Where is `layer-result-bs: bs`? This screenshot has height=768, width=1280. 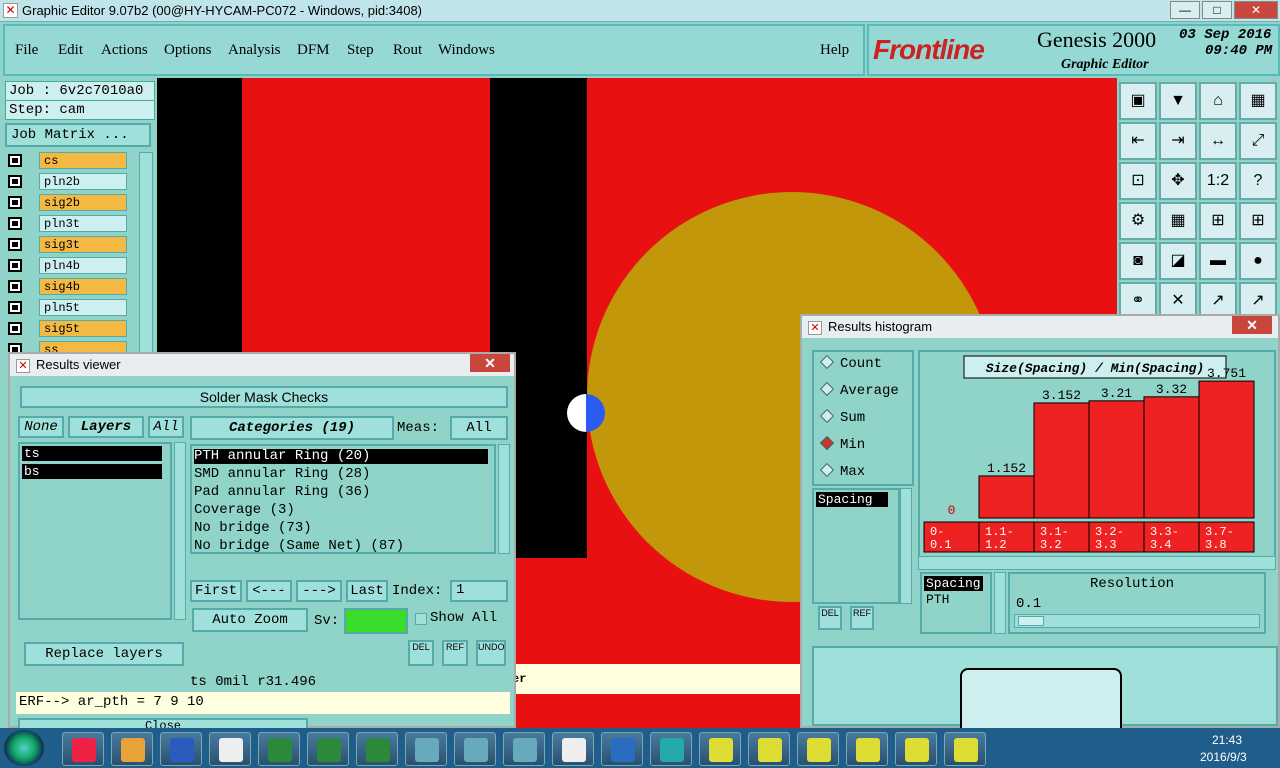
layer-result-bs: bs is located at coordinates (92, 471).